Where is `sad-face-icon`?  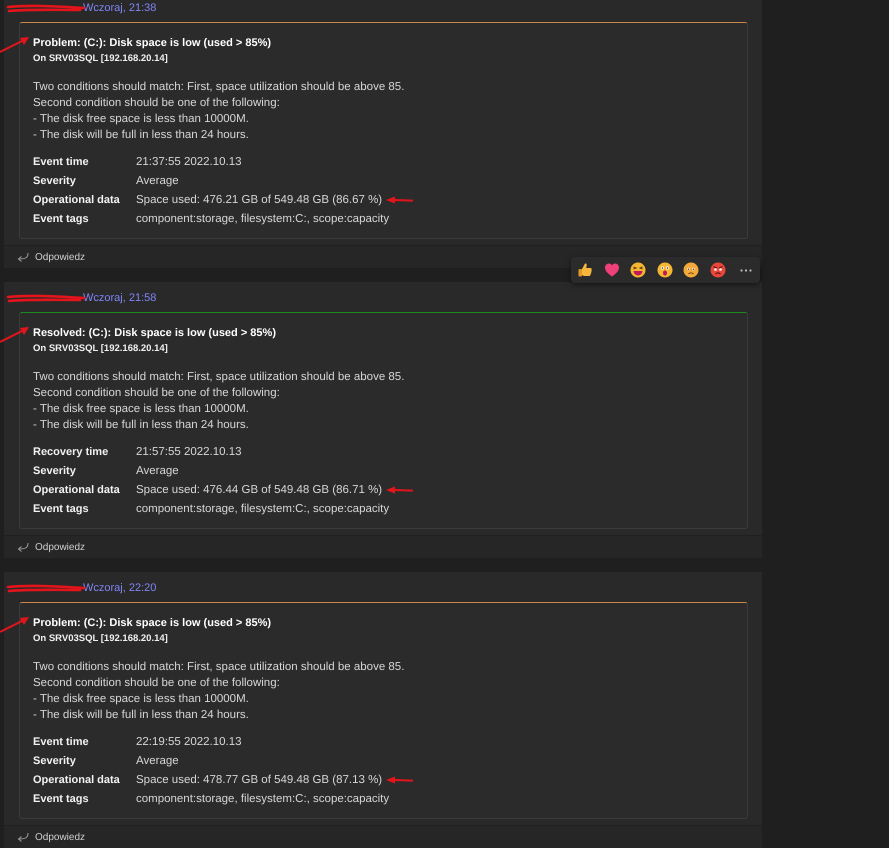 sad-face-icon is located at coordinates (691, 270).